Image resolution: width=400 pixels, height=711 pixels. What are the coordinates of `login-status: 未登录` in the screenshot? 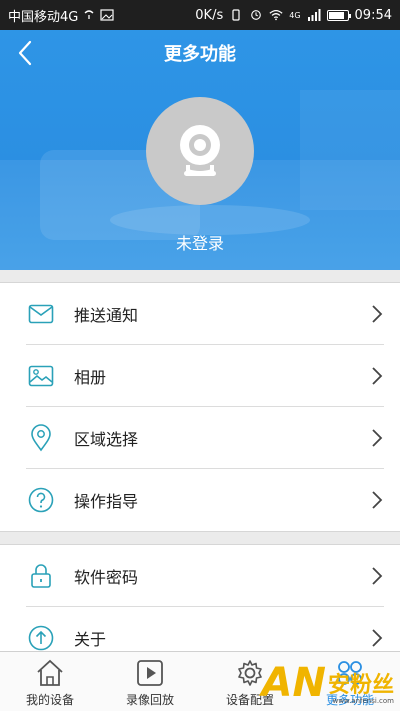 It's located at (200, 242).